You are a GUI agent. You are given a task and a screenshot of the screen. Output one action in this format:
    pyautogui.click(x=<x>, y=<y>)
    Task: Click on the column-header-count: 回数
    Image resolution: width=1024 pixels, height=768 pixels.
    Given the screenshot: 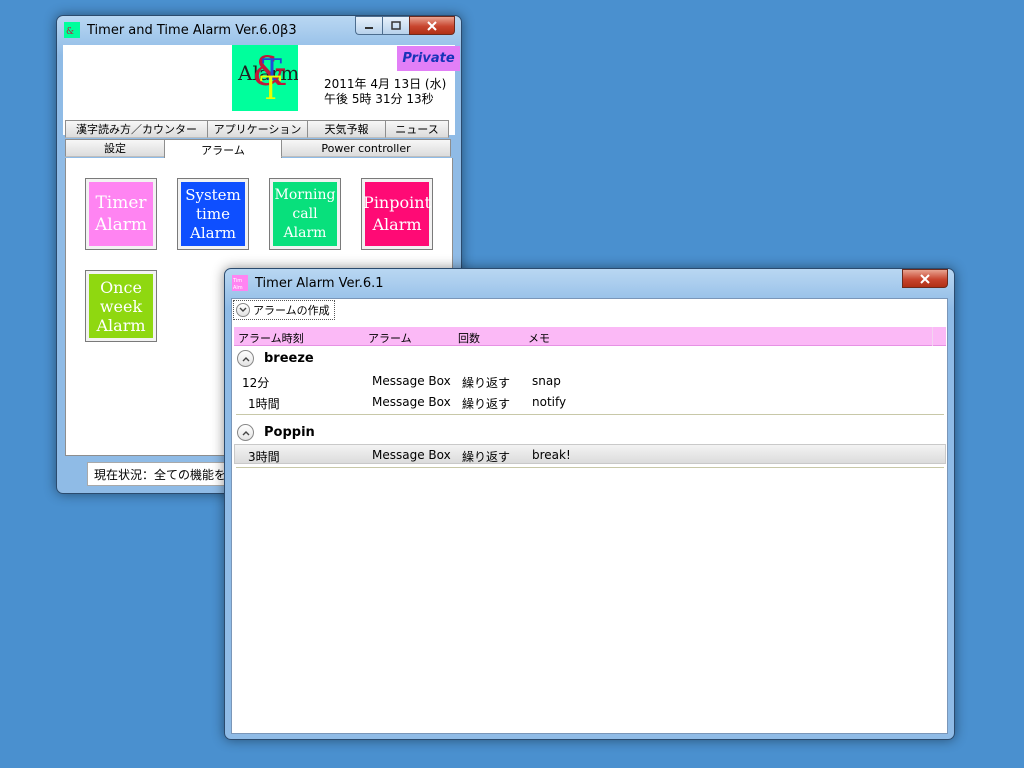 What is the action you would take?
    pyautogui.click(x=469, y=338)
    